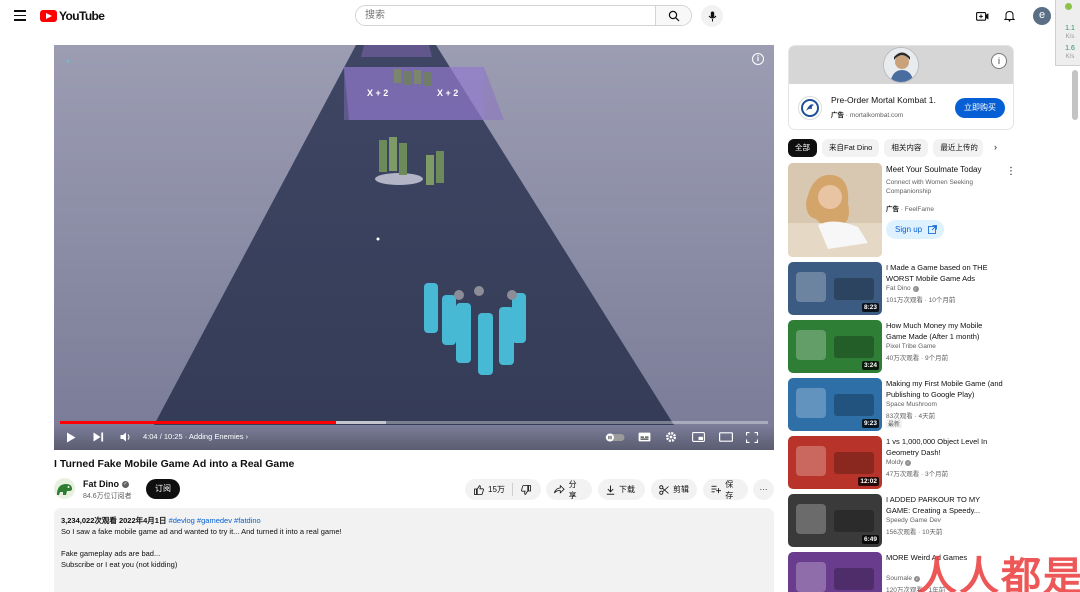  Describe the element at coordinates (1042, 16) in the screenshot. I see `account-avatar: e` at that location.